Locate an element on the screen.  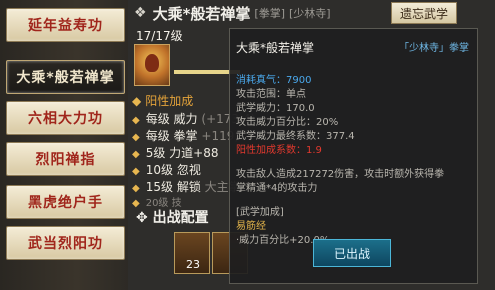
sidebar-item-label: 烈阳禅指 is located at coordinates (65, 160).